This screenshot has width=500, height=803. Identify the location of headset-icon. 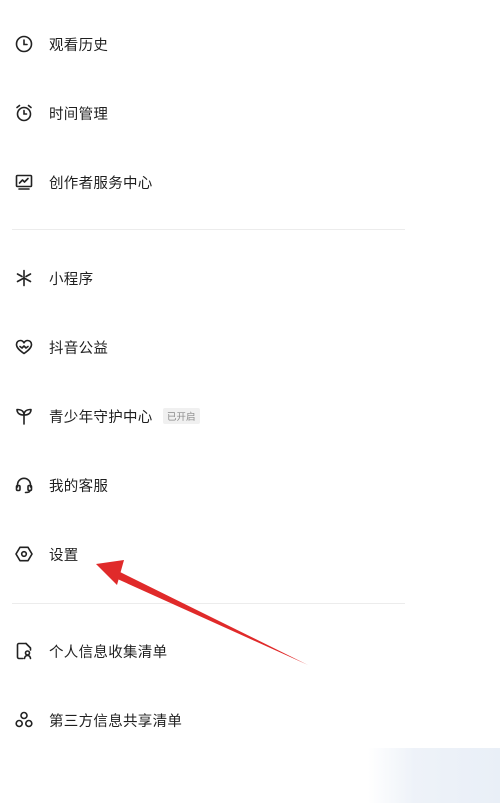
(24, 485).